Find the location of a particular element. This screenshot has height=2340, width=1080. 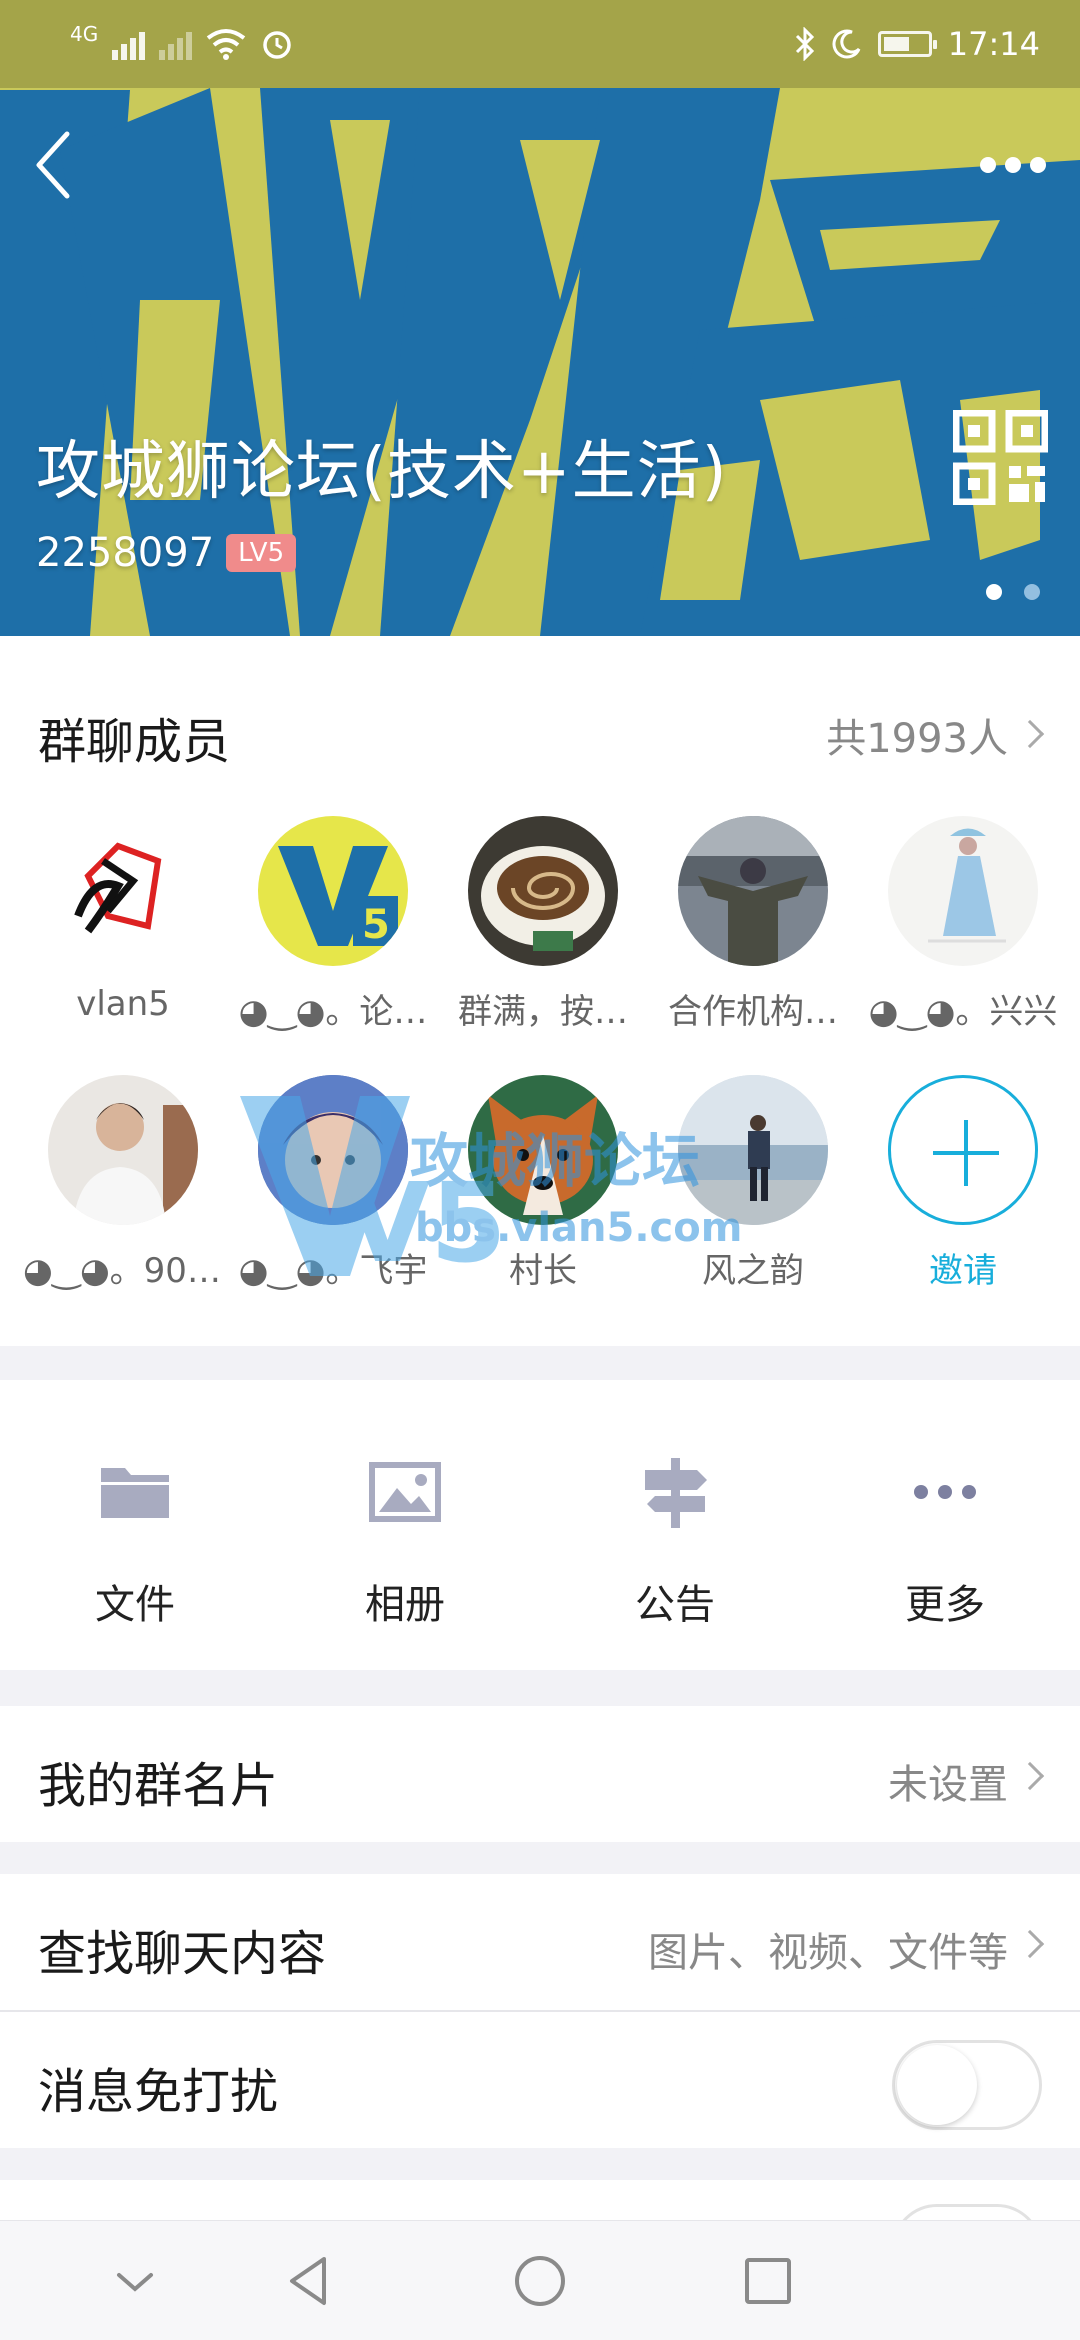

next-setting-row is located at coordinates (540, 2200).